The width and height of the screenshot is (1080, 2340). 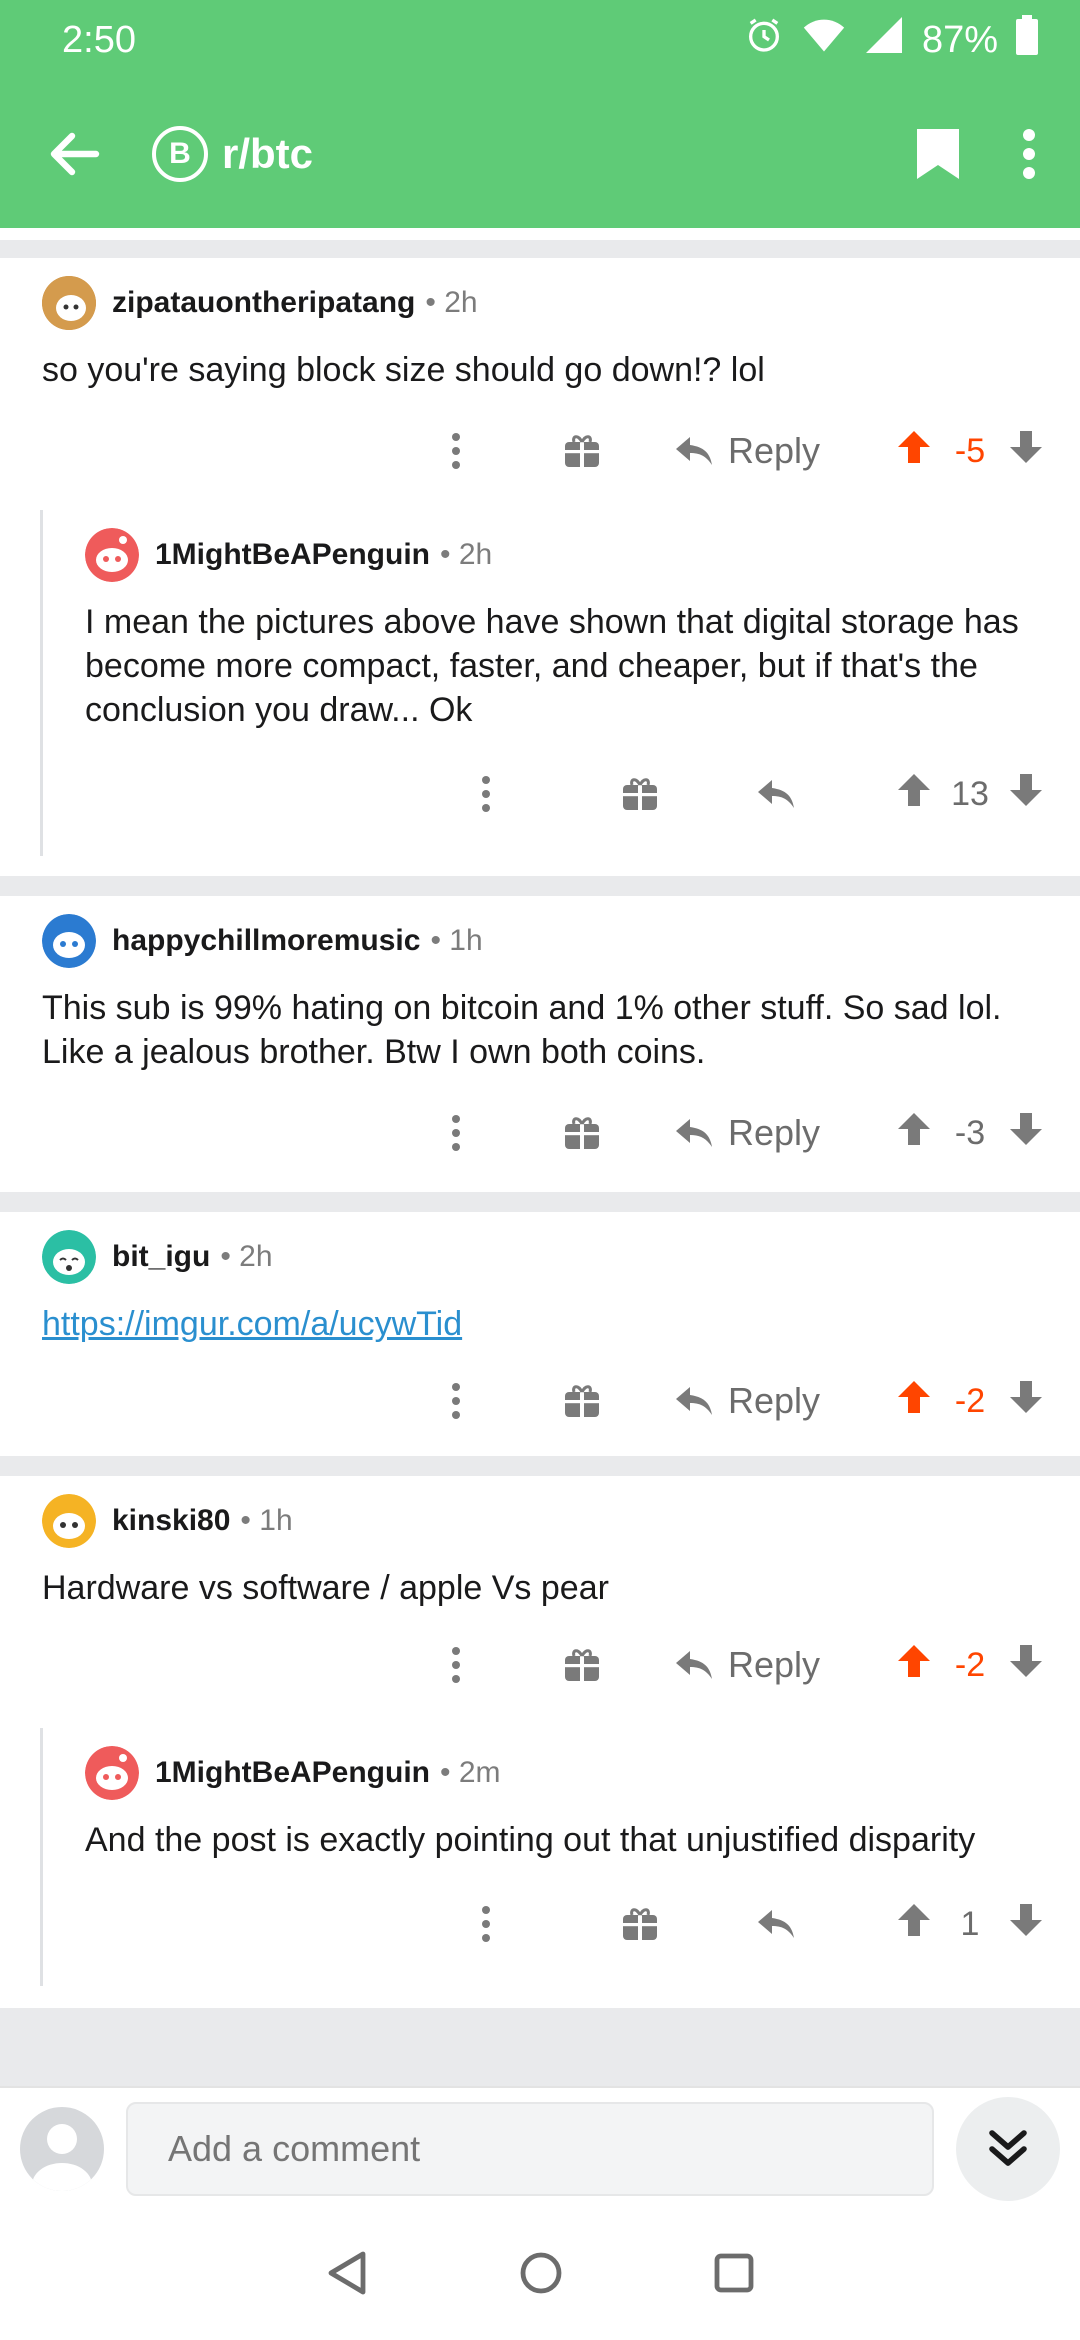 What do you see at coordinates (970, 1924) in the screenshot?
I see `vote-controls: 1` at bounding box center [970, 1924].